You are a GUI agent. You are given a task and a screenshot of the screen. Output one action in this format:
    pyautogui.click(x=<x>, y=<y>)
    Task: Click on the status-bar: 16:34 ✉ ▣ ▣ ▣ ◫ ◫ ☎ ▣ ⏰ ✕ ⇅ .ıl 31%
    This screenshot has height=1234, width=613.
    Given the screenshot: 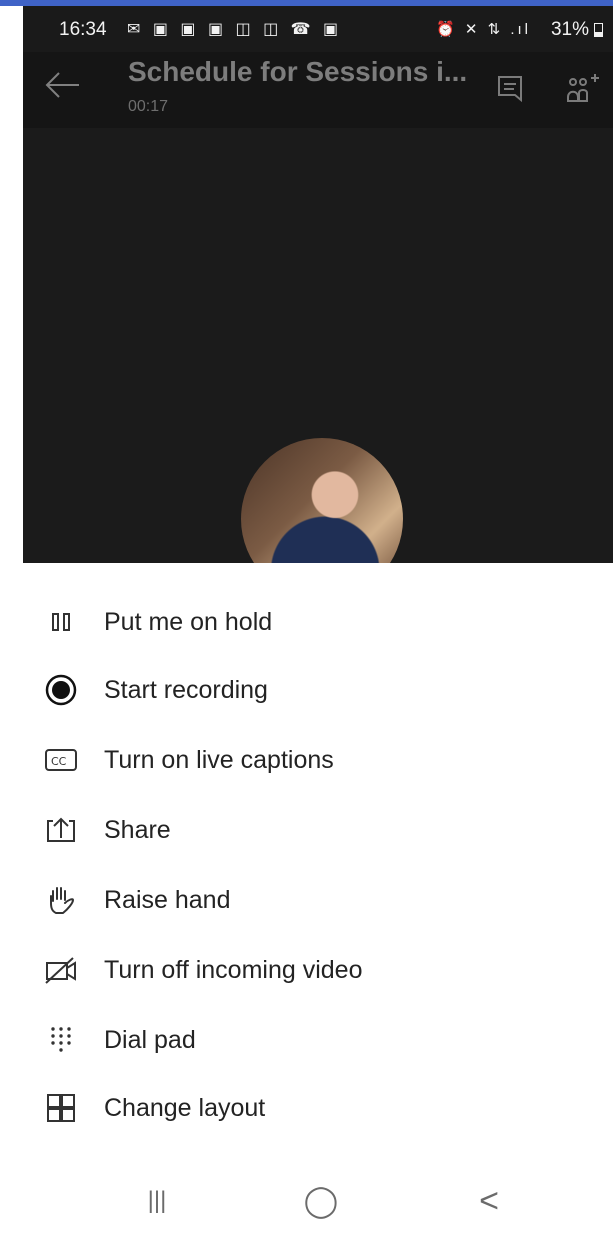 What is the action you would take?
    pyautogui.click(x=318, y=31)
    